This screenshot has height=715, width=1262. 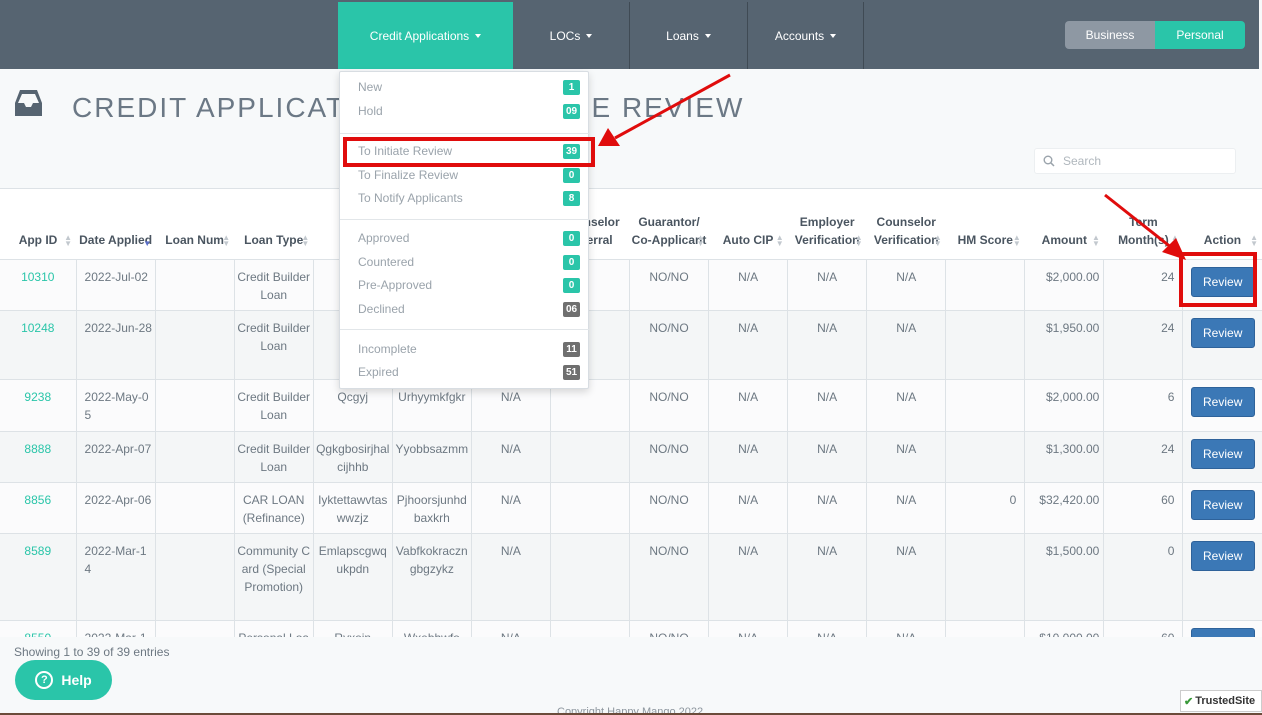 What do you see at coordinates (571, 198) in the screenshot?
I see `count-badge: 8` at bounding box center [571, 198].